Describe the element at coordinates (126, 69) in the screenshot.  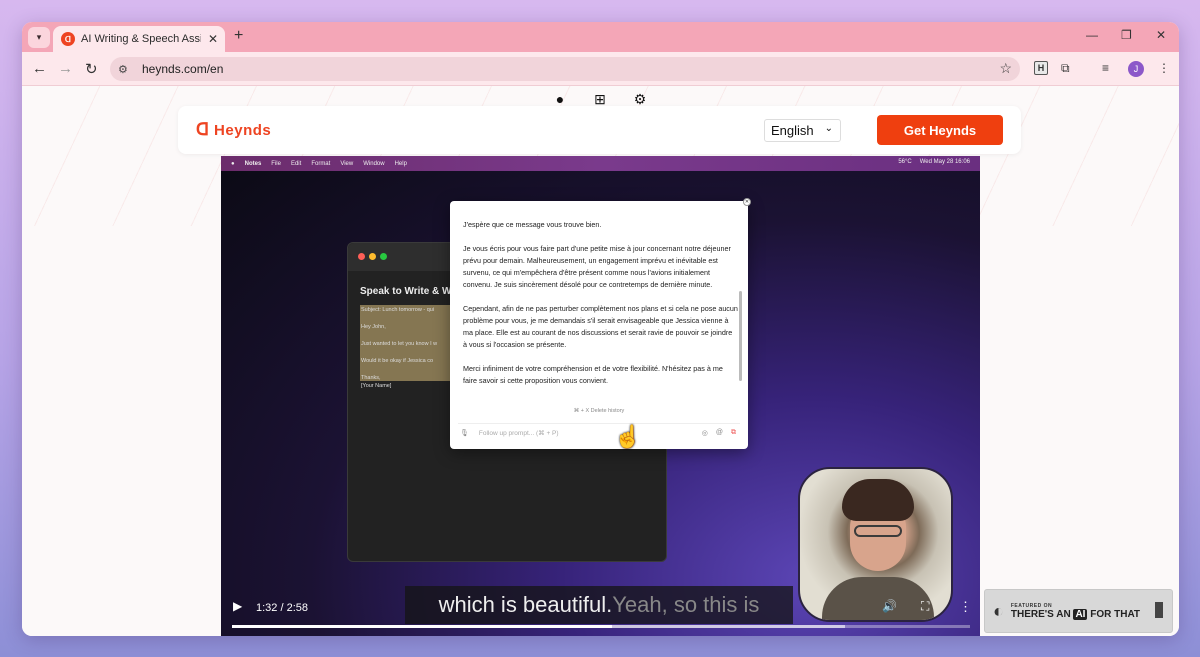
I see `site-info-icon: ⚙` at that location.